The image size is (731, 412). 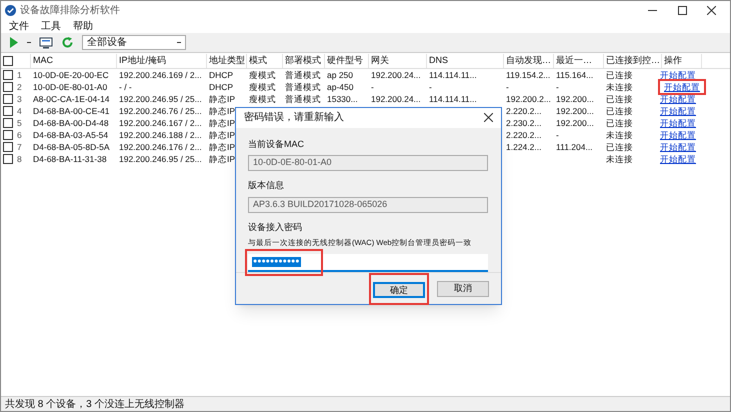 I want to click on row-number: 4, so click(x=19, y=111).